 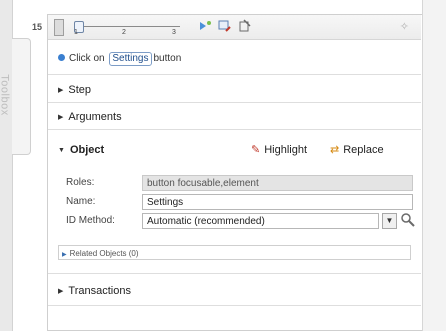 I want to click on replace-button: ⇄ Replace, so click(x=357, y=149).